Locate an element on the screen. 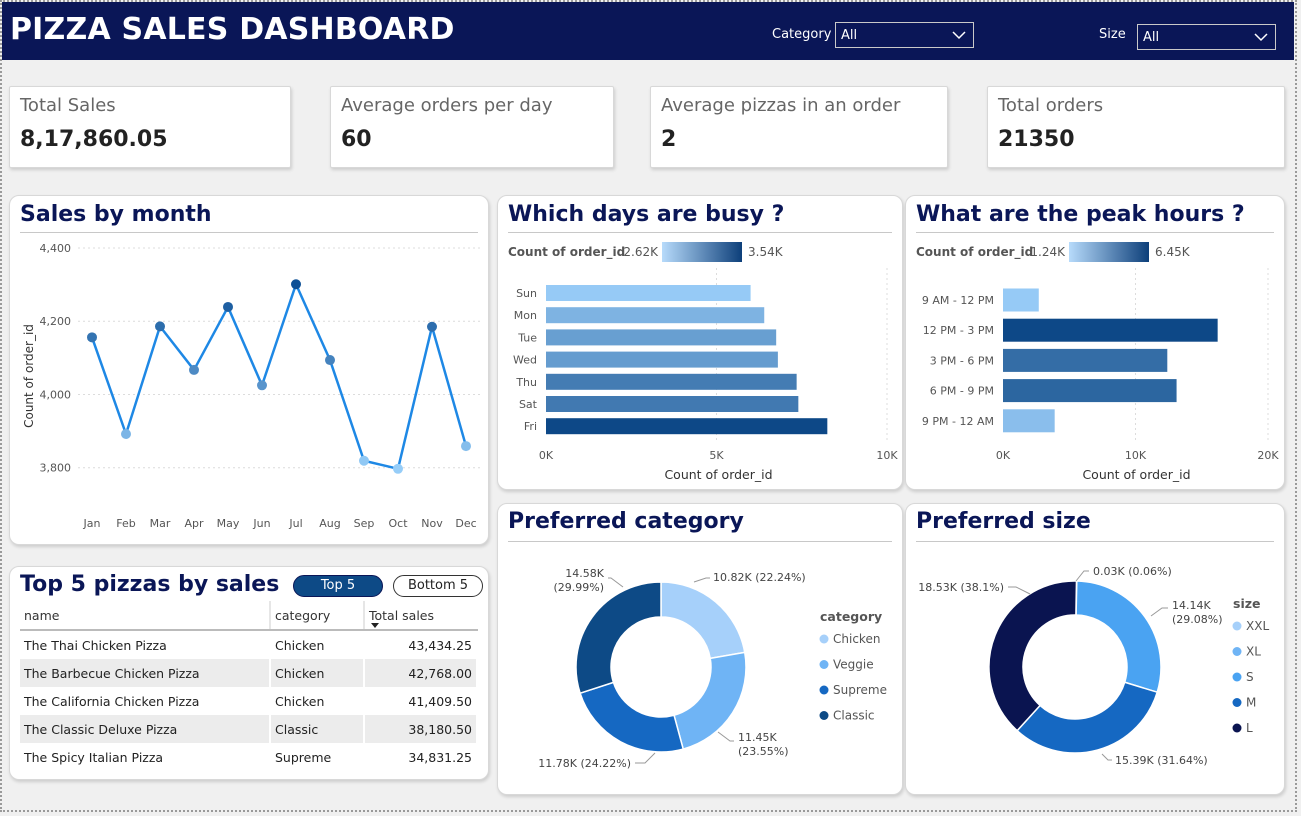 The height and width of the screenshot is (816, 1301). y-axis-label: Count of order_id is located at coordinates (29, 376).